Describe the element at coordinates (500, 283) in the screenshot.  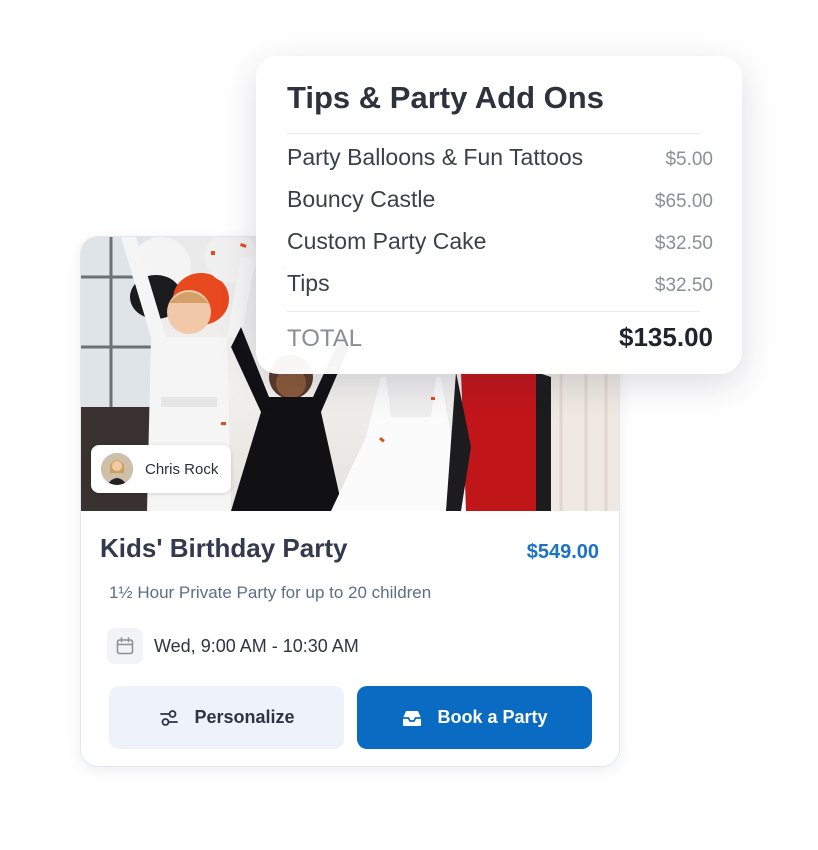
I see `addon-row: Tips $32.50` at that location.